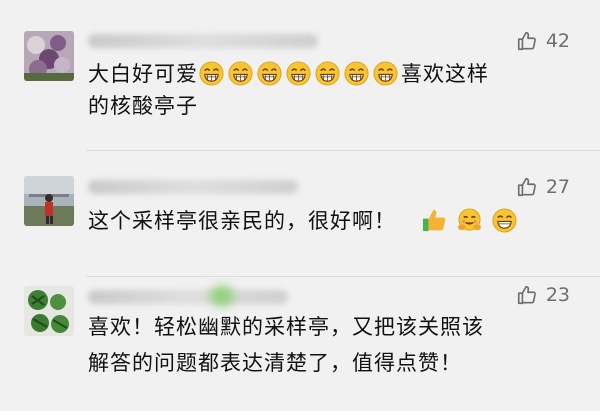 This screenshot has height=411, width=600. What do you see at coordinates (334, 345) in the screenshot?
I see `comment-text: 喜欢！轻松幽默的采样亭，又把该关照该 解答的问题都表达清楚了，值得点赞！` at bounding box center [334, 345].